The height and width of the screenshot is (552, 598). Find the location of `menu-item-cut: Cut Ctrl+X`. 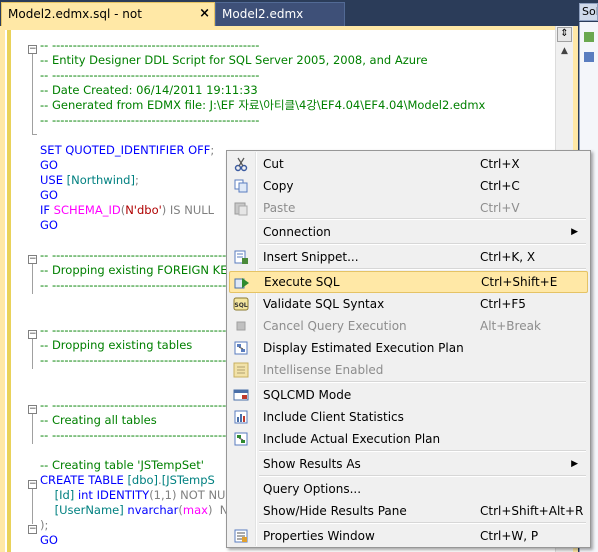

menu-item-cut: Cut Ctrl+X is located at coordinates (408, 164).